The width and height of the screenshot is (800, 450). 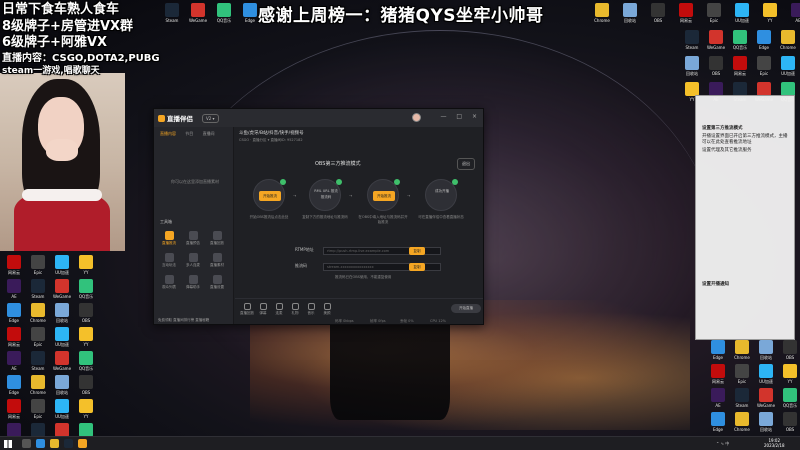 What do you see at coordinates (169, 238) in the screenshot?
I see `toolbox-item: 直播推流` at bounding box center [169, 238].